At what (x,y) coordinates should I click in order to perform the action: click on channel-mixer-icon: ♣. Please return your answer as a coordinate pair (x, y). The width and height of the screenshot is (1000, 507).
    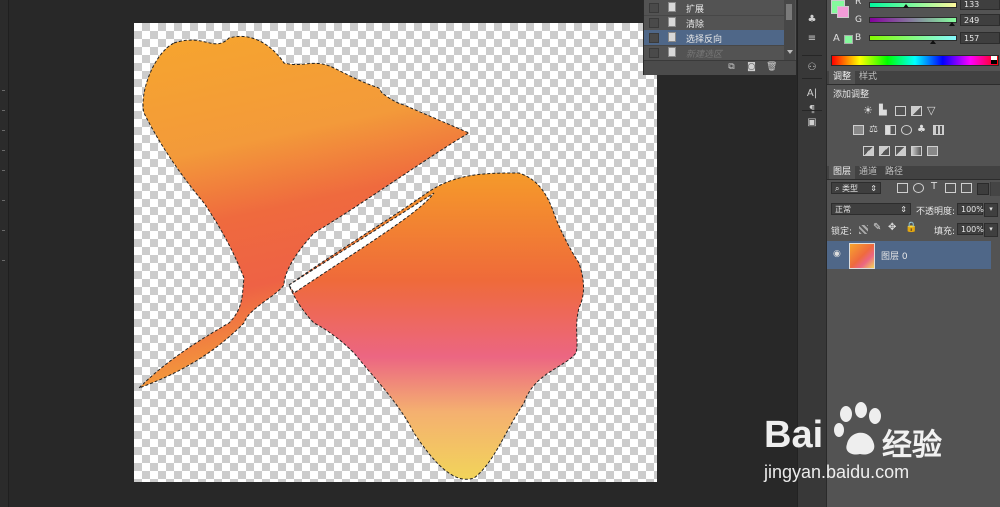
    Looking at the image, I should click on (922, 130).